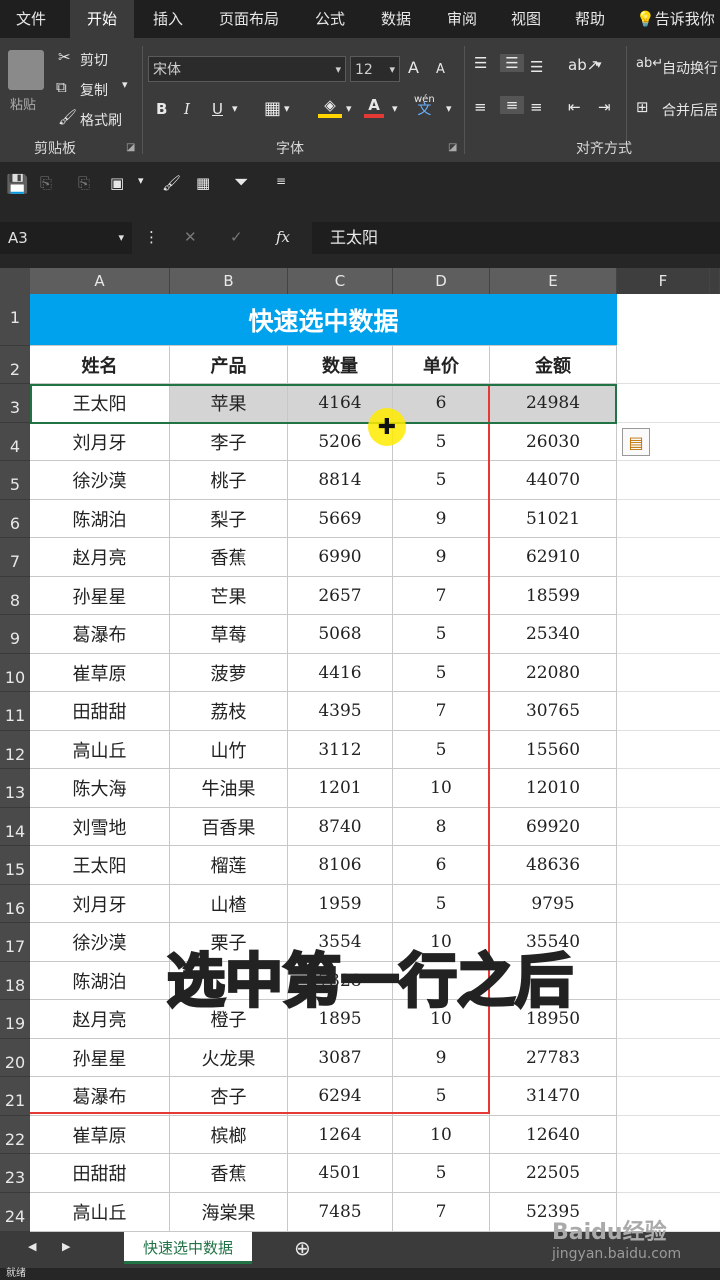  What do you see at coordinates (94, 60) in the screenshot?
I see `cut-button: 剪切` at bounding box center [94, 60].